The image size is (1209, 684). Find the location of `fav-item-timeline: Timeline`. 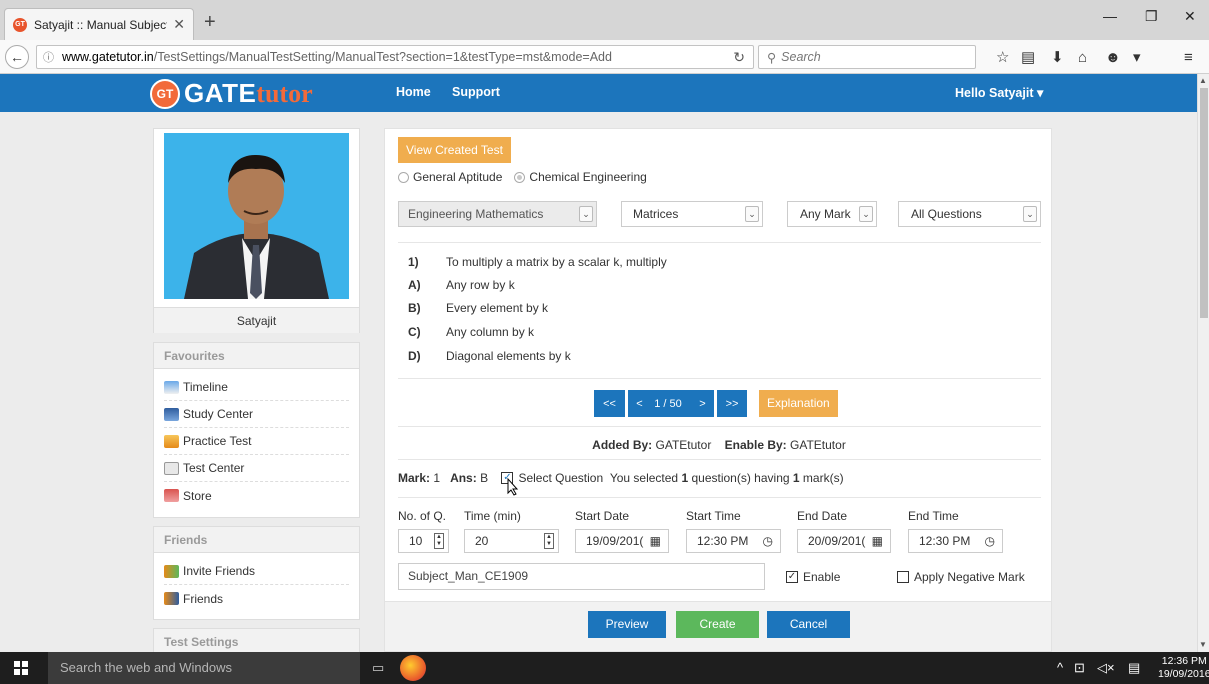

fav-item-timeline: Timeline is located at coordinates (256, 387).